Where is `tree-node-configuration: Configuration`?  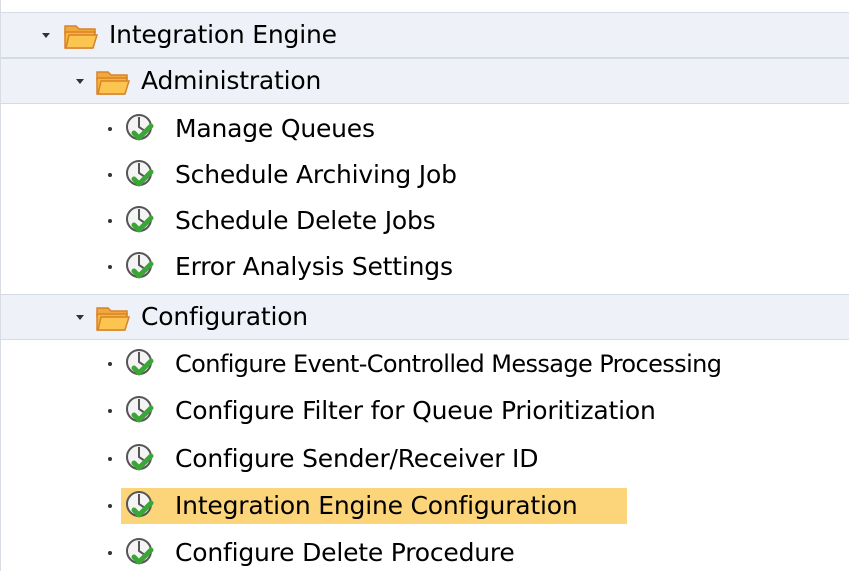 tree-node-configuration: Configuration is located at coordinates (425, 317).